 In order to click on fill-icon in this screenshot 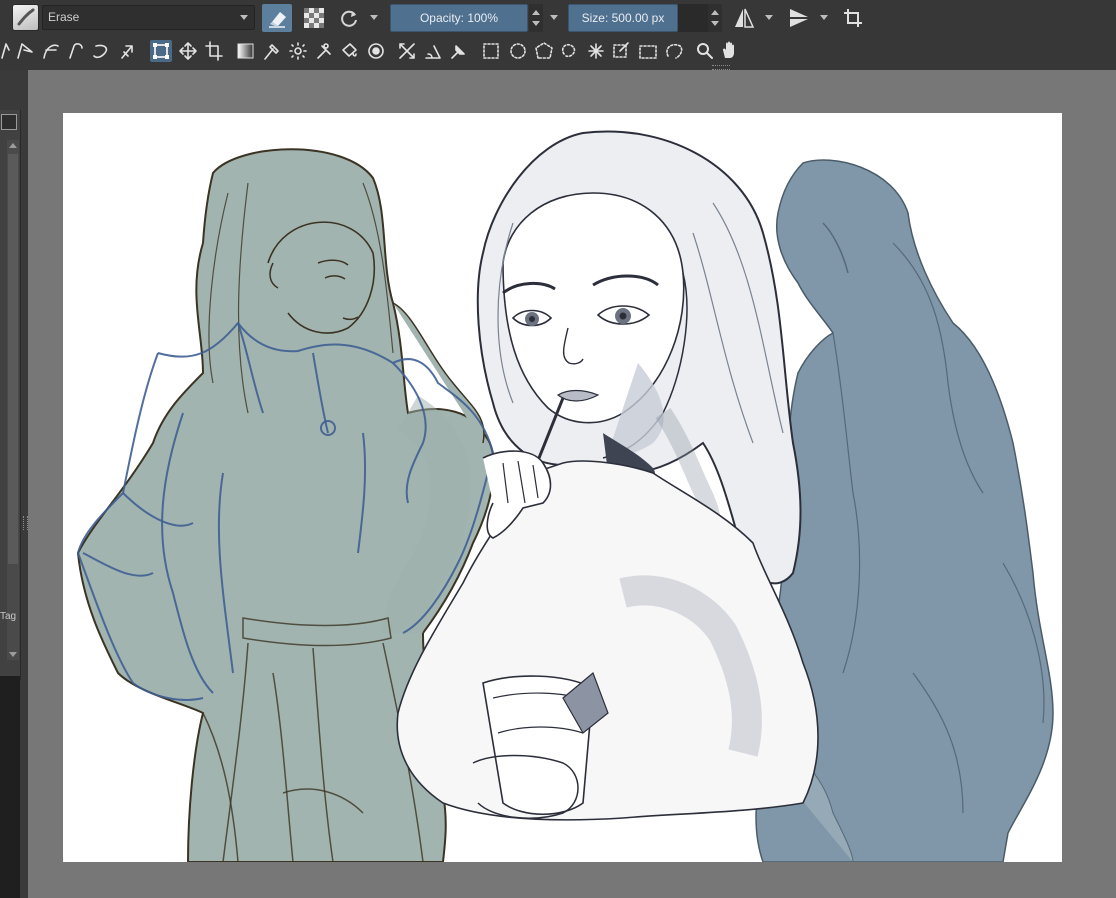, I will do `click(349, 50)`.